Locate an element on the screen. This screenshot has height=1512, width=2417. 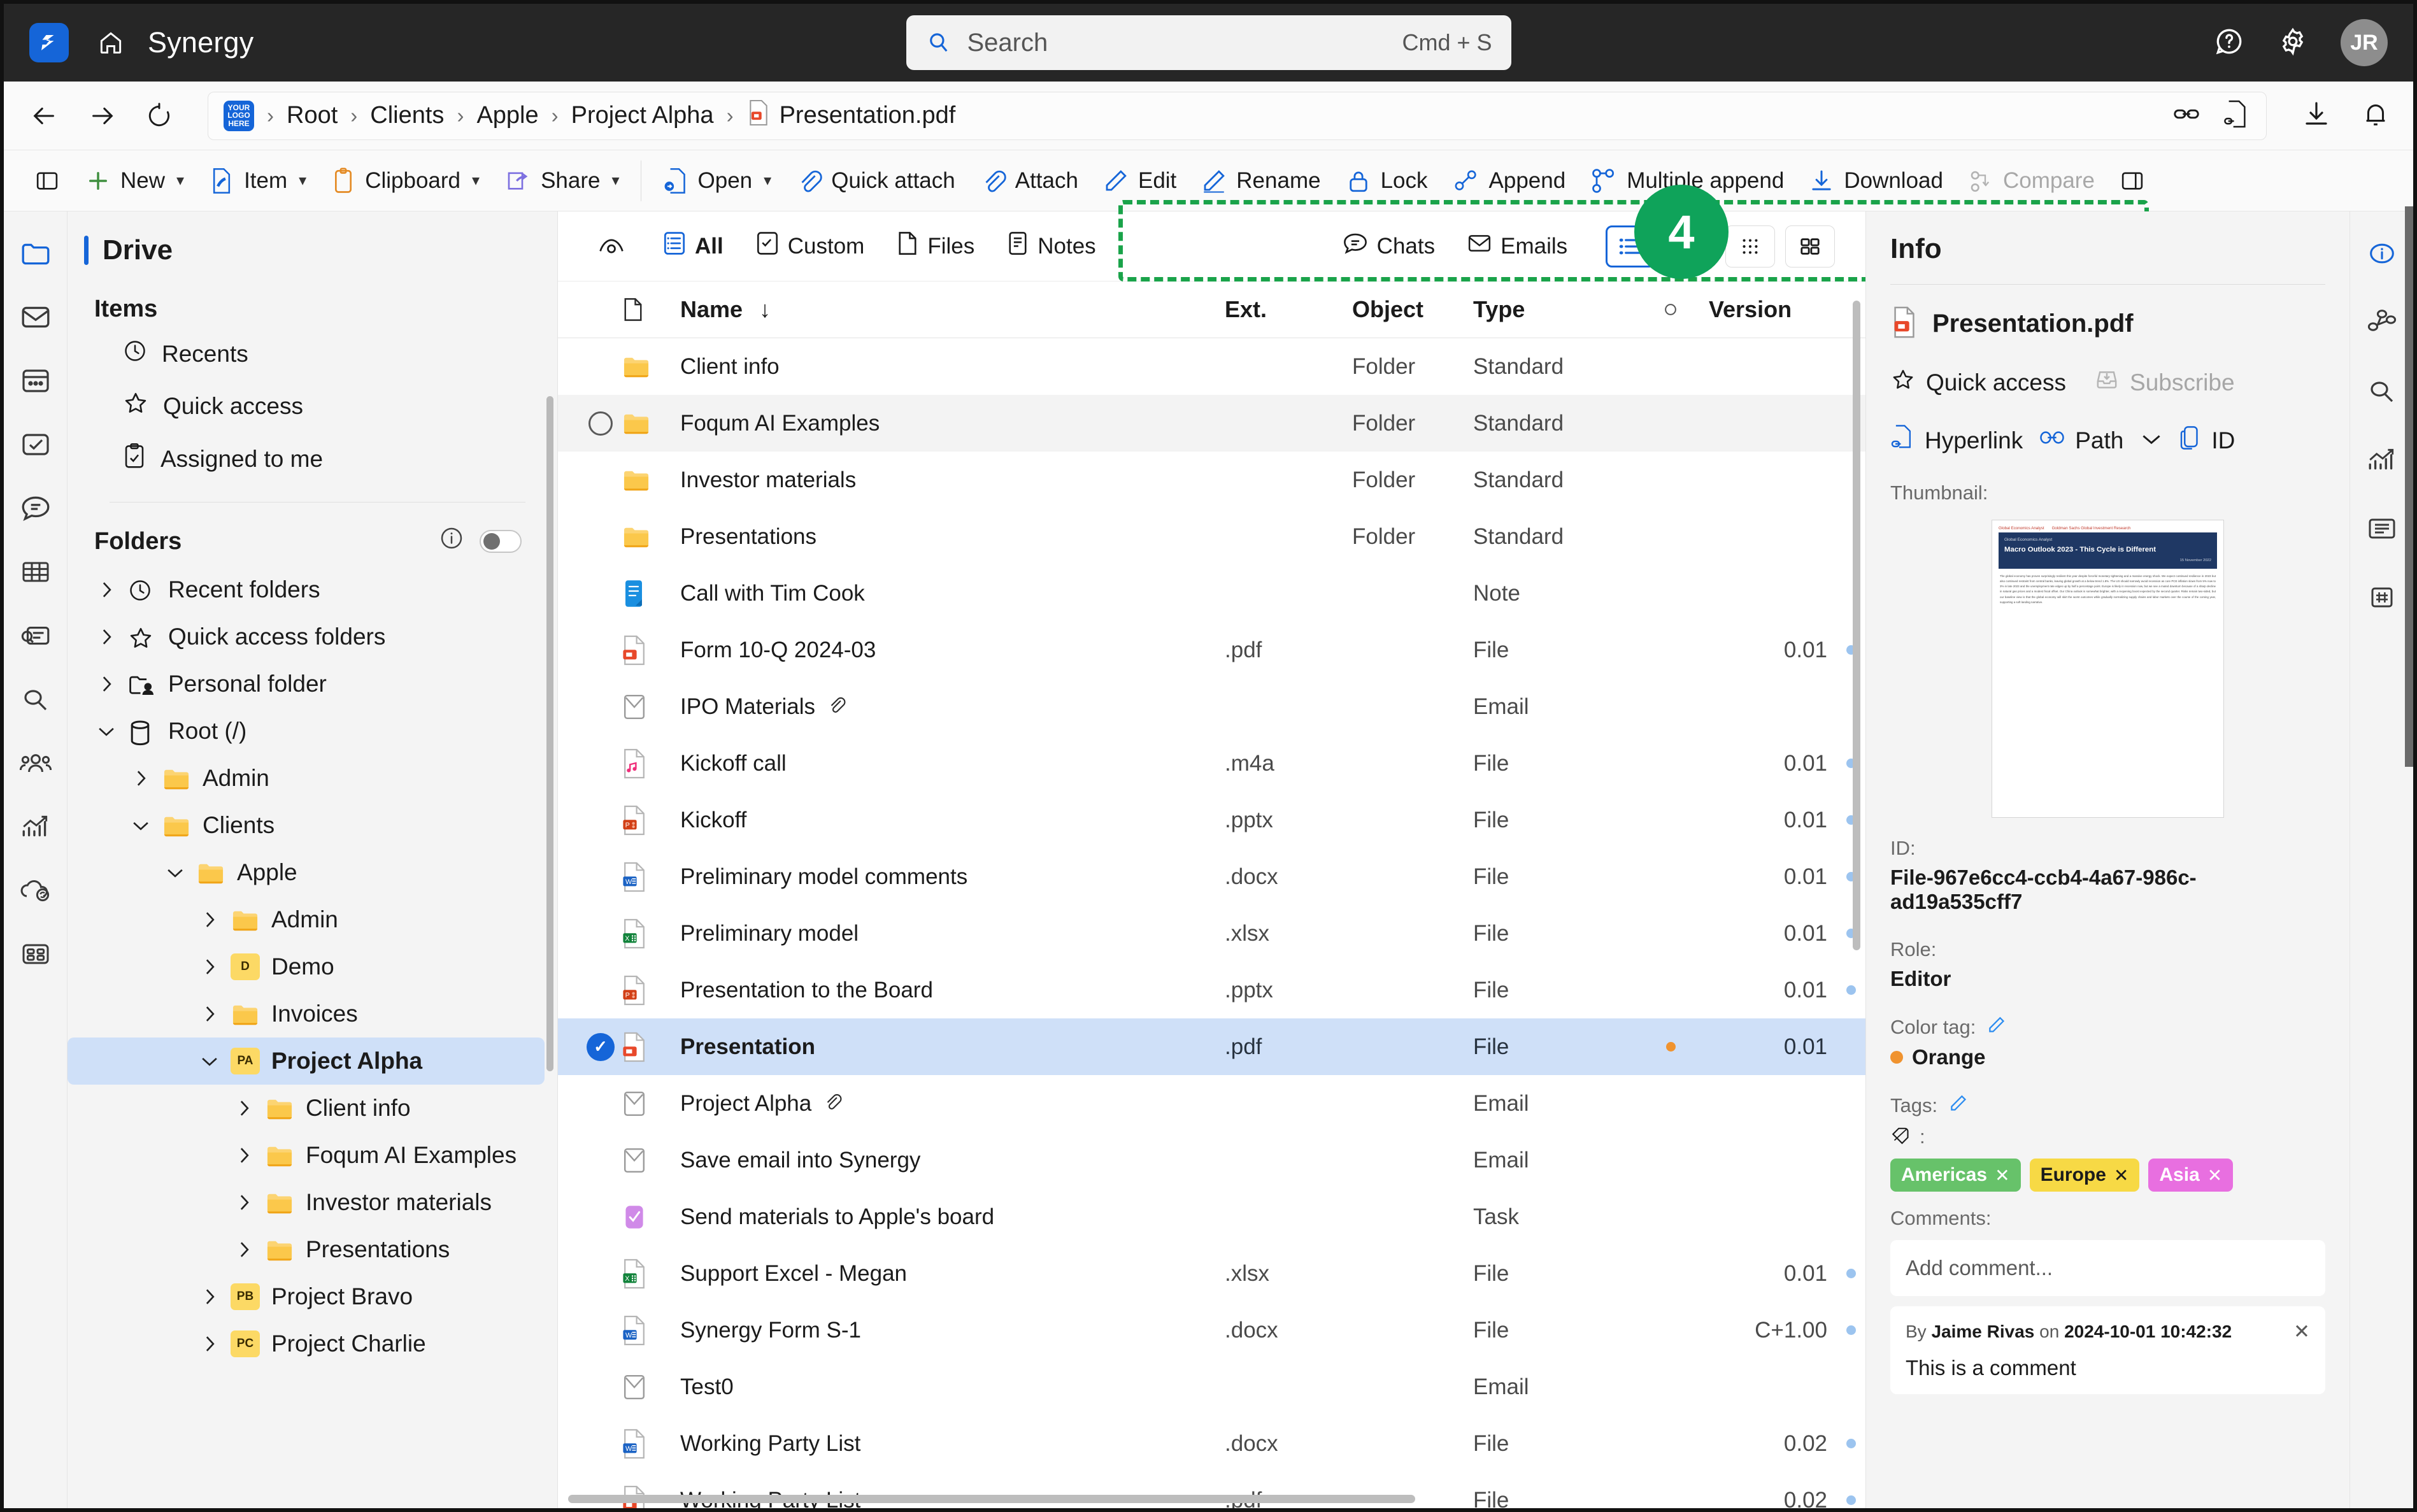
tree-item-root: Root (/) is located at coordinates (306, 731).